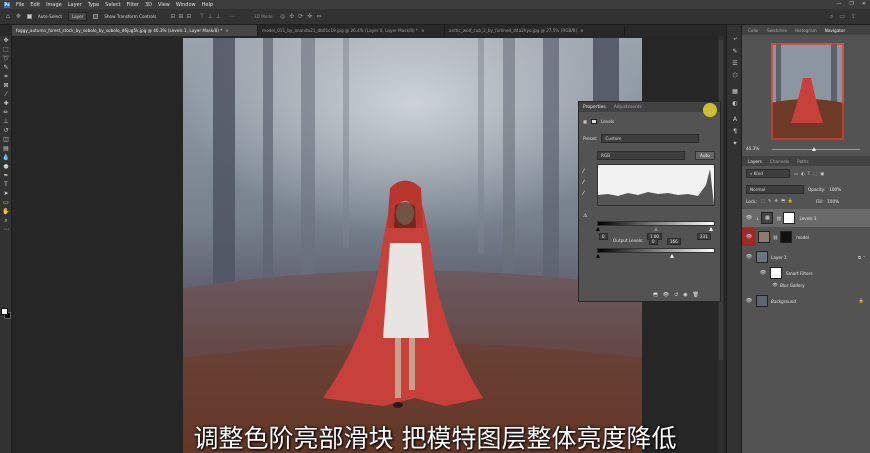 Image resolution: width=870 pixels, height=453 pixels. What do you see at coordinates (802, 237) in the screenshot?
I see `layer-name: model` at bounding box center [802, 237].